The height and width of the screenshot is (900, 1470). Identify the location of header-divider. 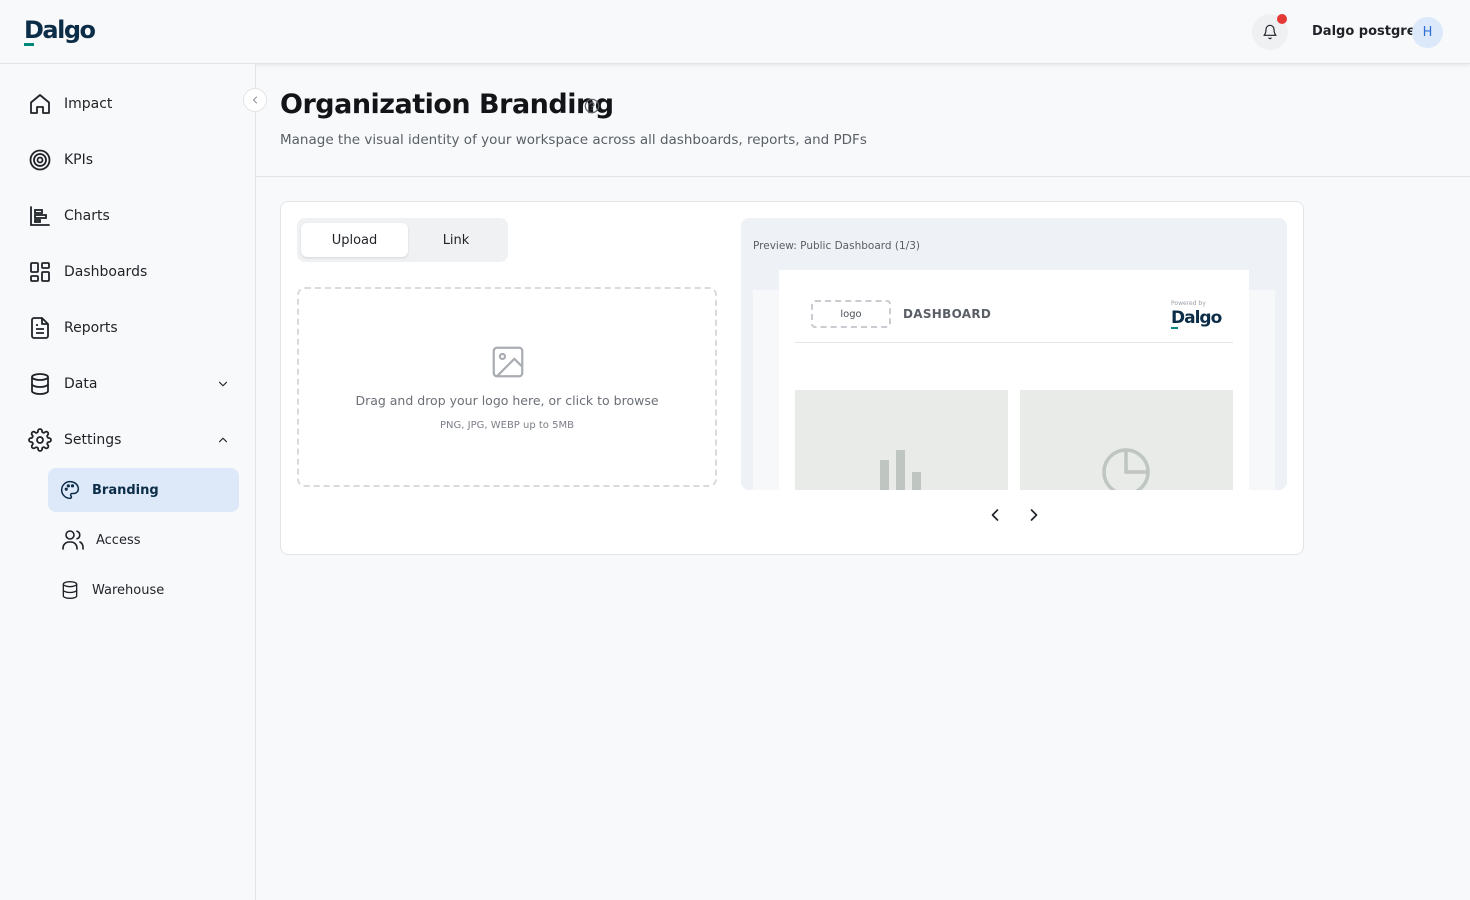
(863, 176).